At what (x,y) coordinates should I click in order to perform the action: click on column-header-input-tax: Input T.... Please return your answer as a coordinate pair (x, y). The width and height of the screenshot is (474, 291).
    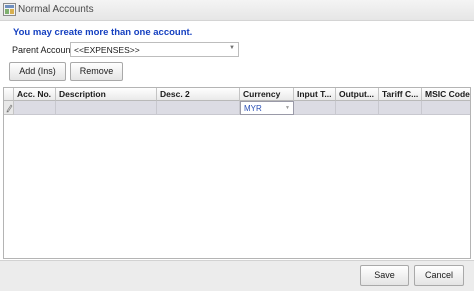
    Looking at the image, I should click on (315, 94).